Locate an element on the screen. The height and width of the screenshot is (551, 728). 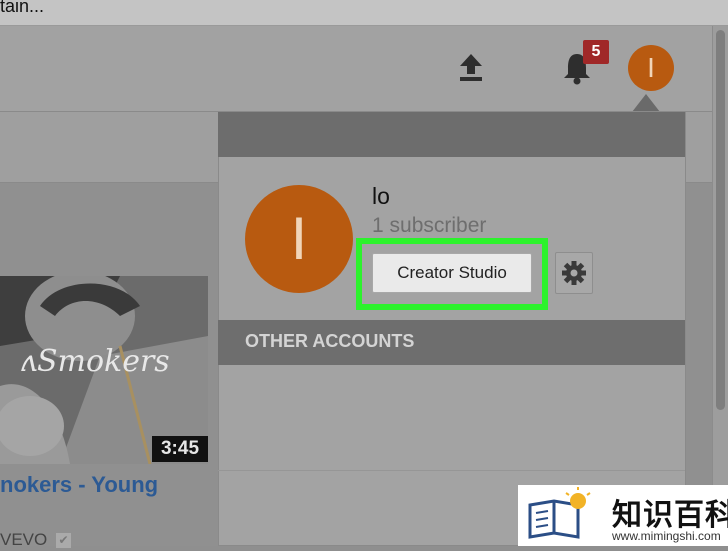
notification-count-badge: 5 is located at coordinates (596, 52).